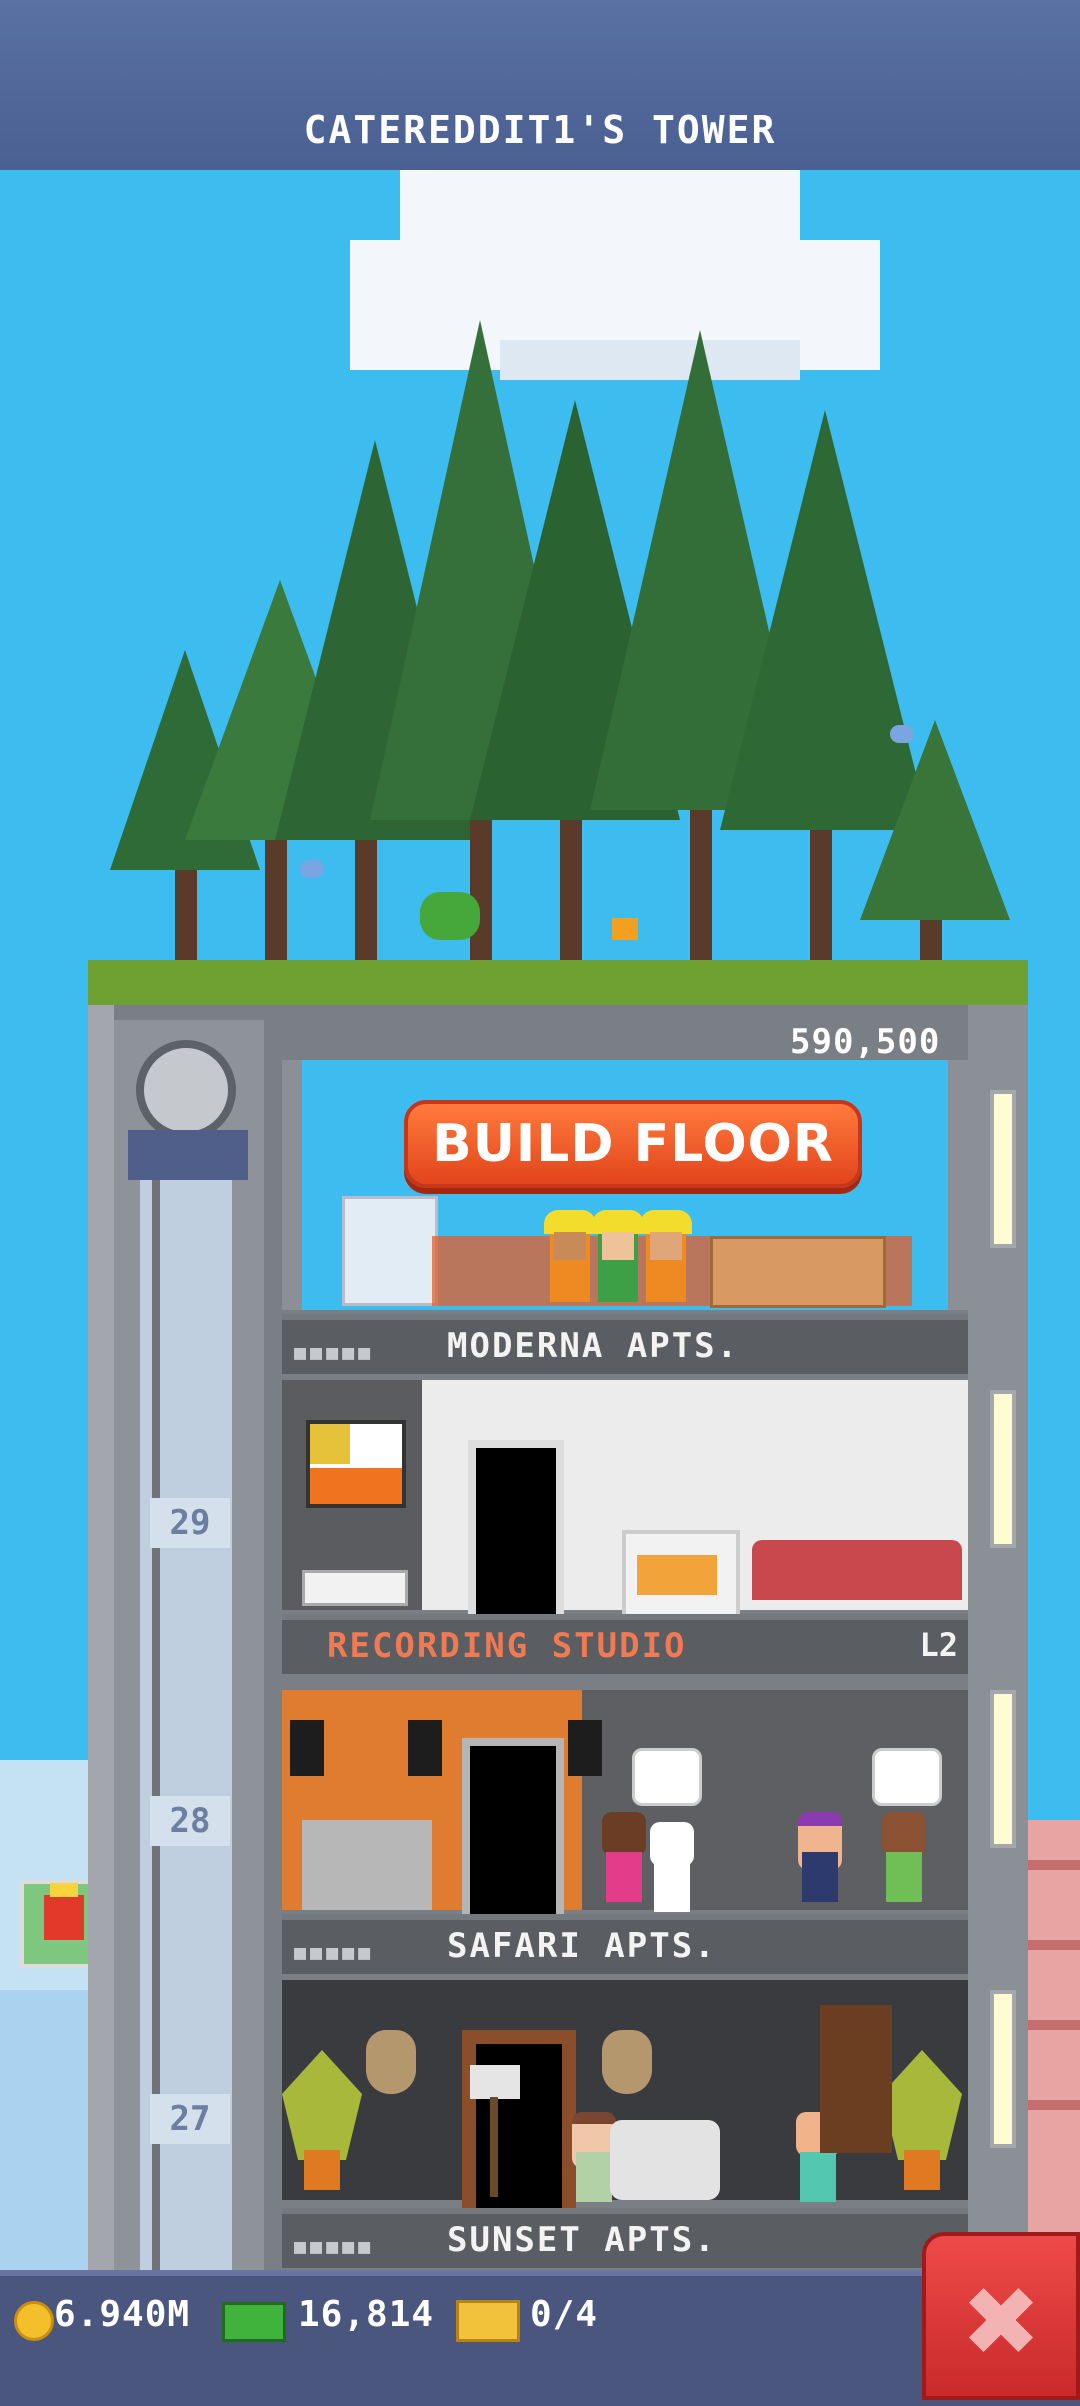  I want to click on studio-door, so click(513, 1832).